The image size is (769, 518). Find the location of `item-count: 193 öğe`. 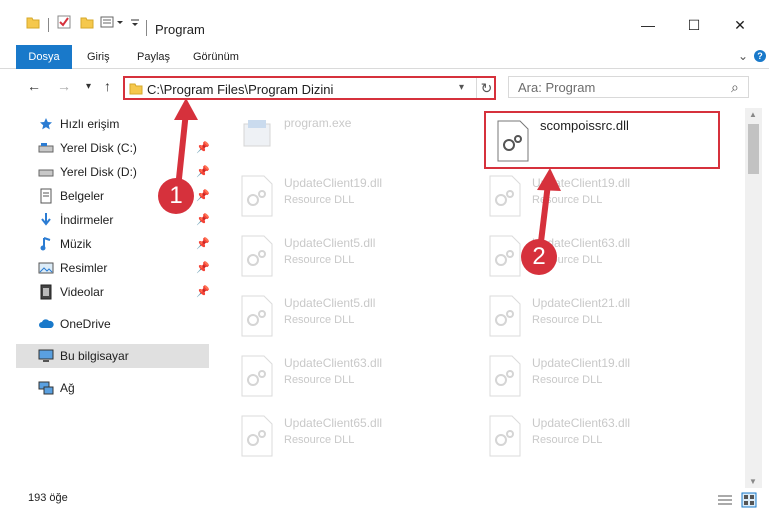

item-count: 193 öğe is located at coordinates (48, 498).